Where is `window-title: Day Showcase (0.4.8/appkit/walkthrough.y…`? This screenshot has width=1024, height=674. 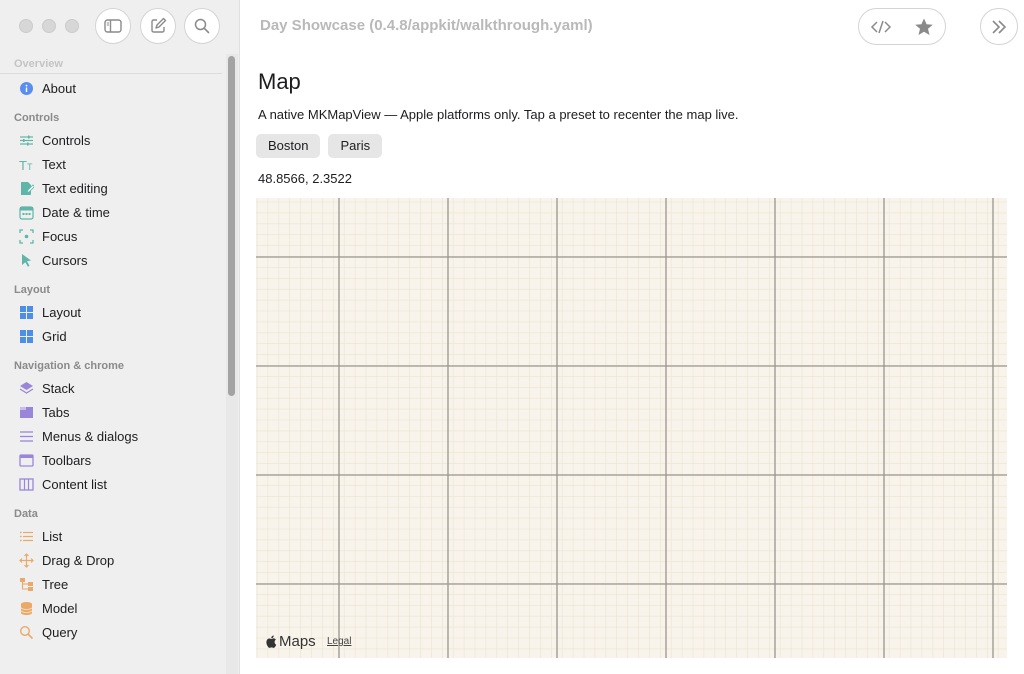
window-title: Day Showcase (0.4.8/appkit/walkthrough.y… is located at coordinates (426, 25).